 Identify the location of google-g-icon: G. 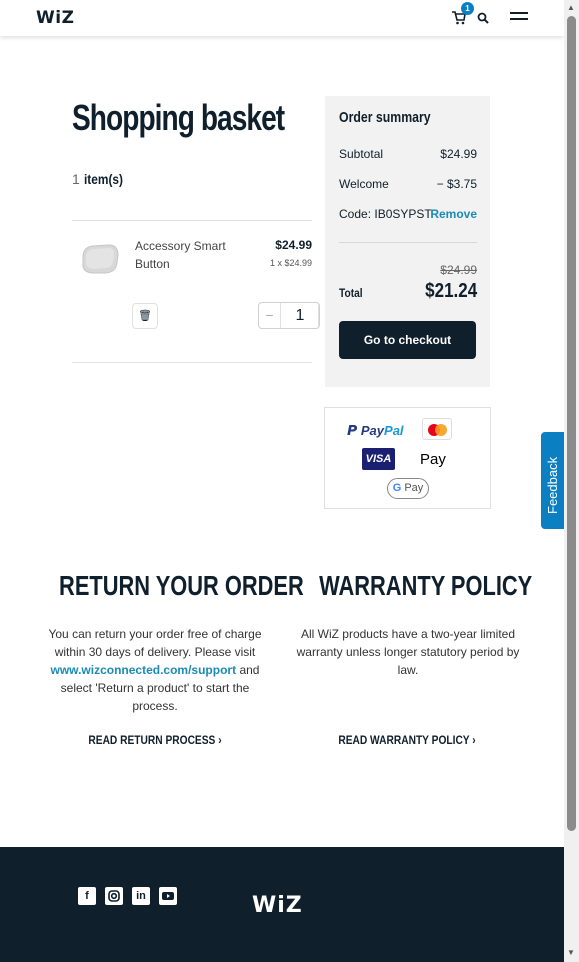
(397, 488).